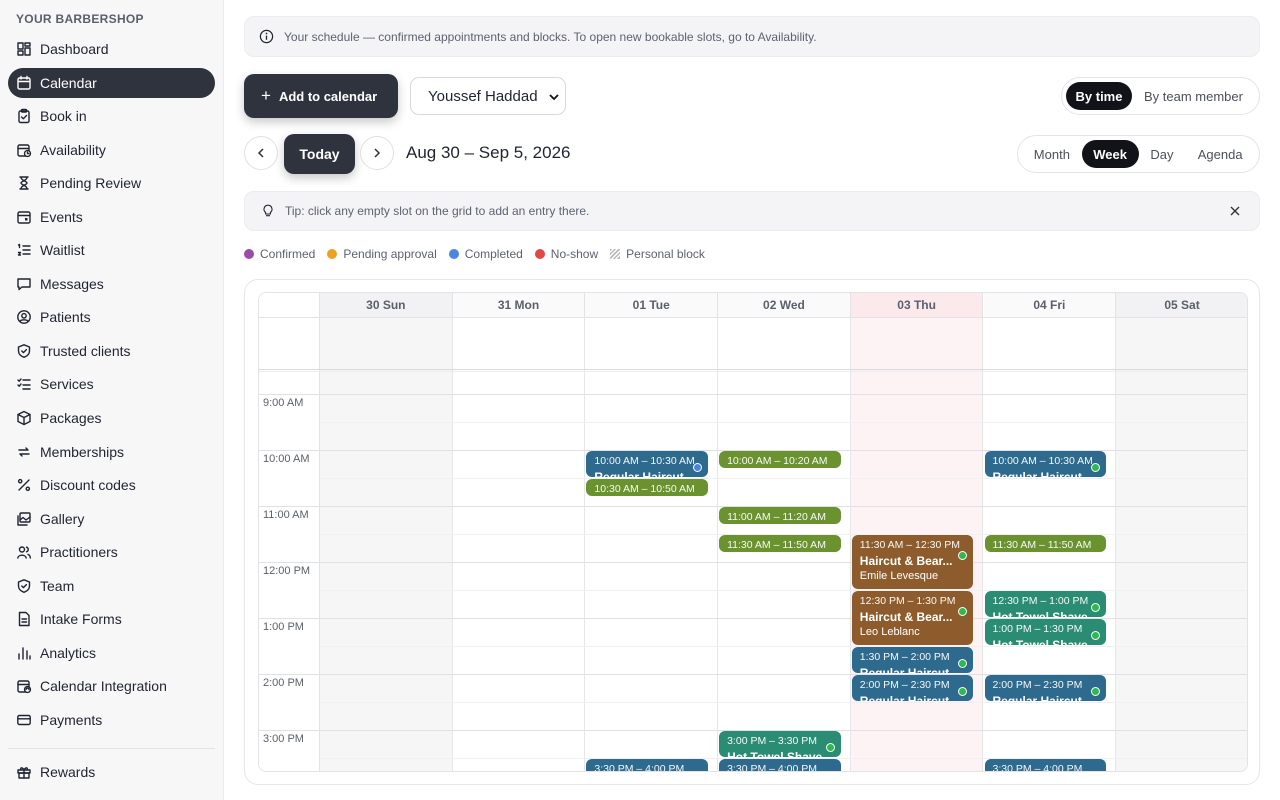  Describe the element at coordinates (283, 683) in the screenshot. I see `time-label: 2:00 PM` at that location.